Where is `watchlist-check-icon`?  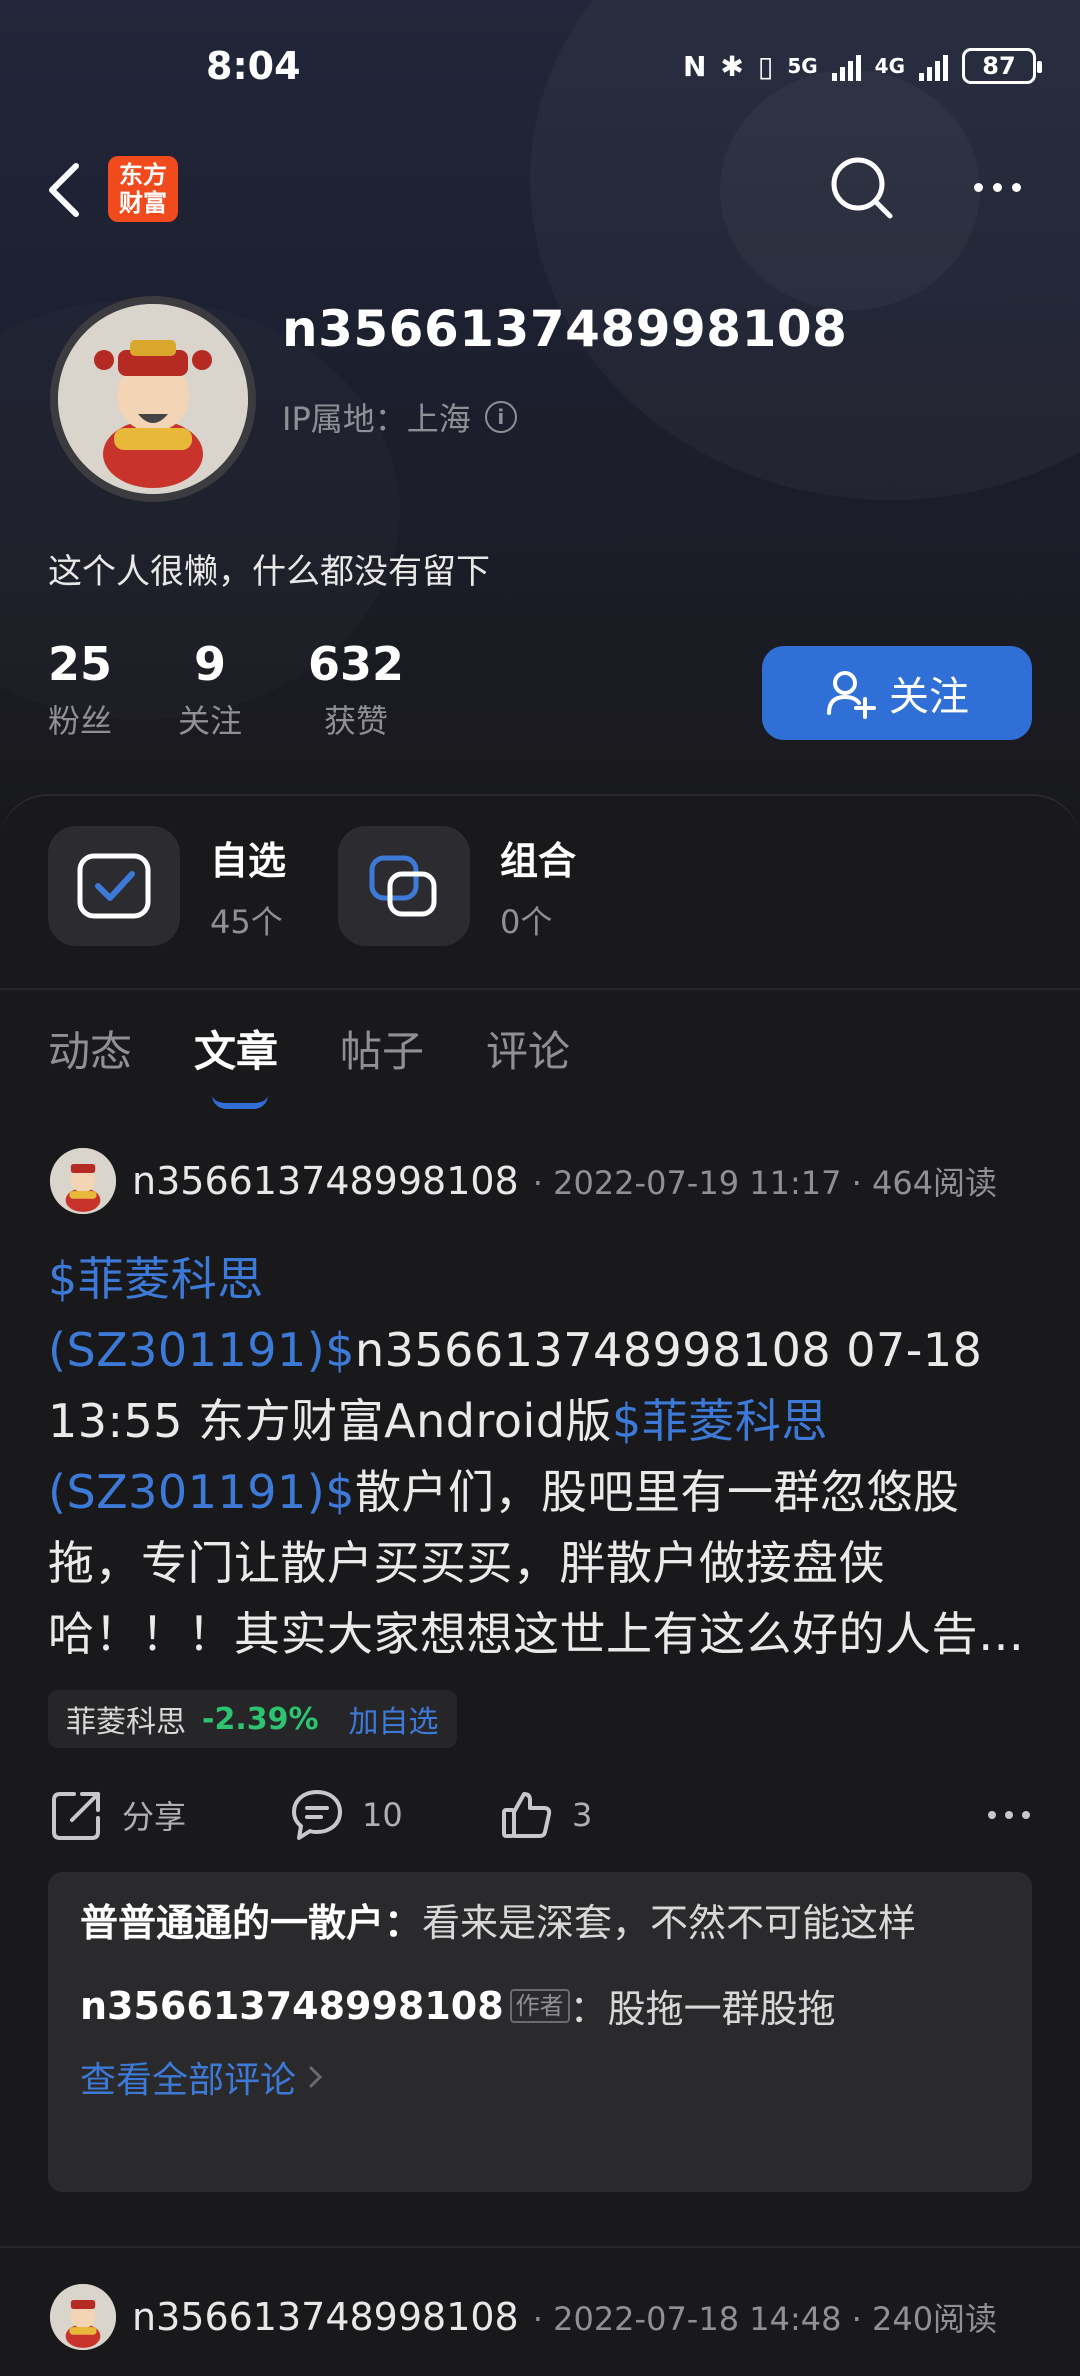
watchlist-check-icon is located at coordinates (114, 886).